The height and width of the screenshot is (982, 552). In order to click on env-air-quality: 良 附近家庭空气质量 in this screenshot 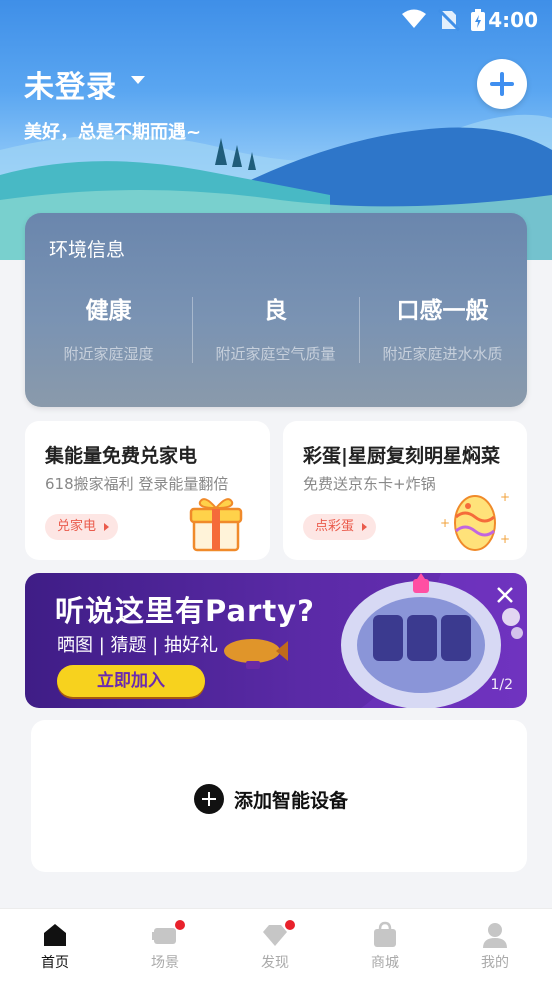, I will do `click(275, 327)`.